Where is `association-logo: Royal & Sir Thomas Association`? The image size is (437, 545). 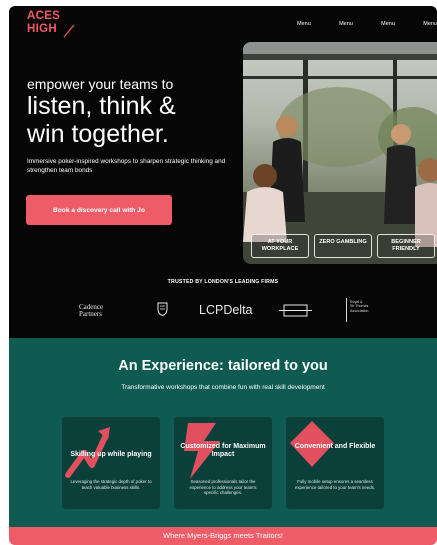 association-logo: Royal & Sir Thomas Association is located at coordinates (366, 310).